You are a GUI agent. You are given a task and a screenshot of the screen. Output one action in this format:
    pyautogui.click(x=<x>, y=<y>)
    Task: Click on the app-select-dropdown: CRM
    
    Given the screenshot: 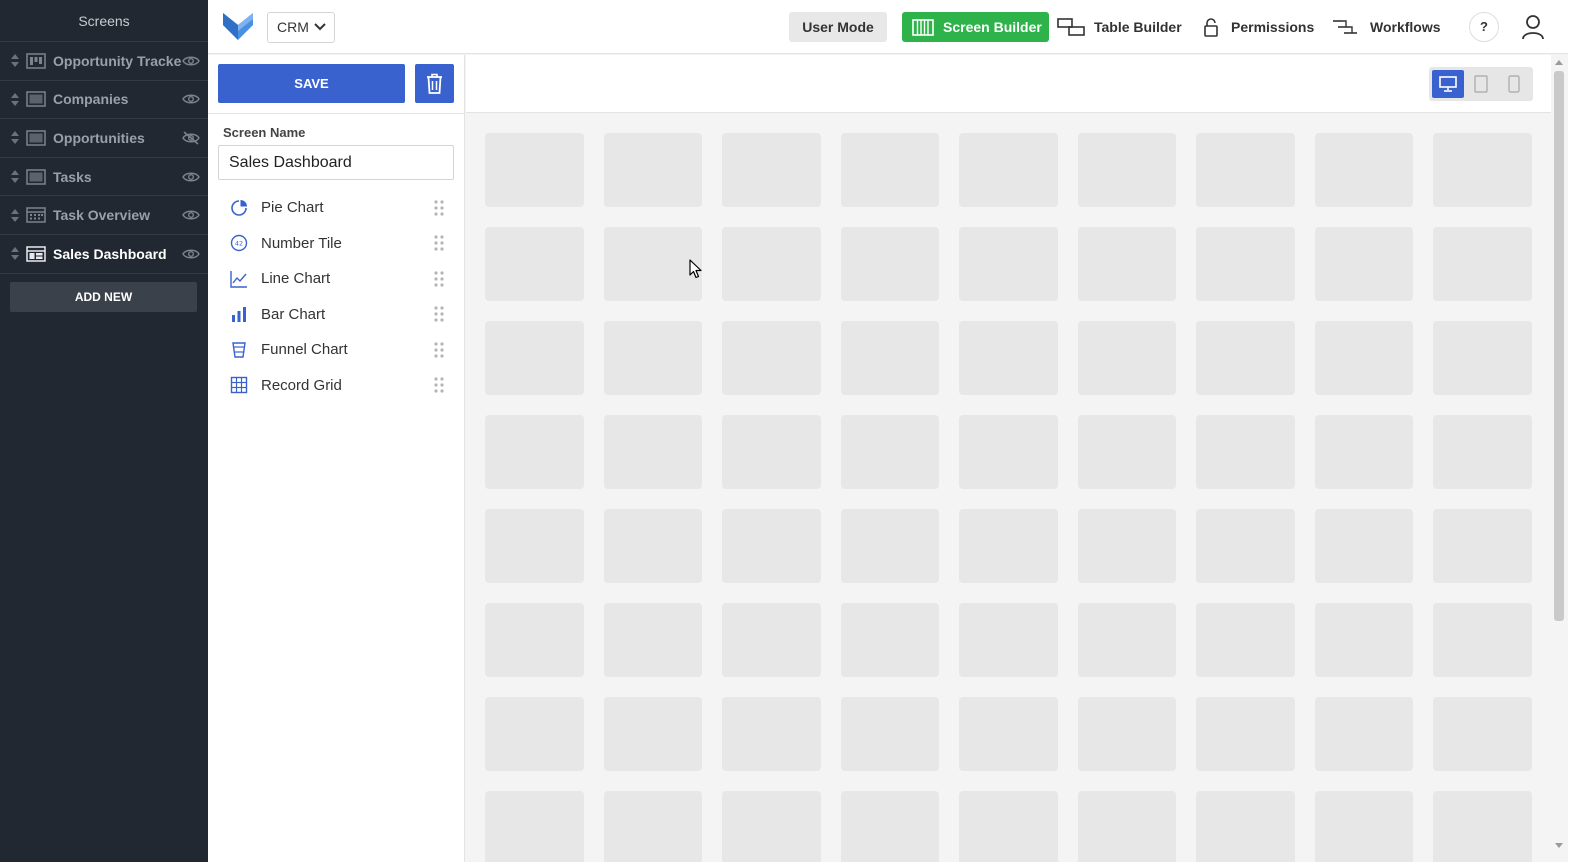 What is the action you would take?
    pyautogui.click(x=301, y=27)
    